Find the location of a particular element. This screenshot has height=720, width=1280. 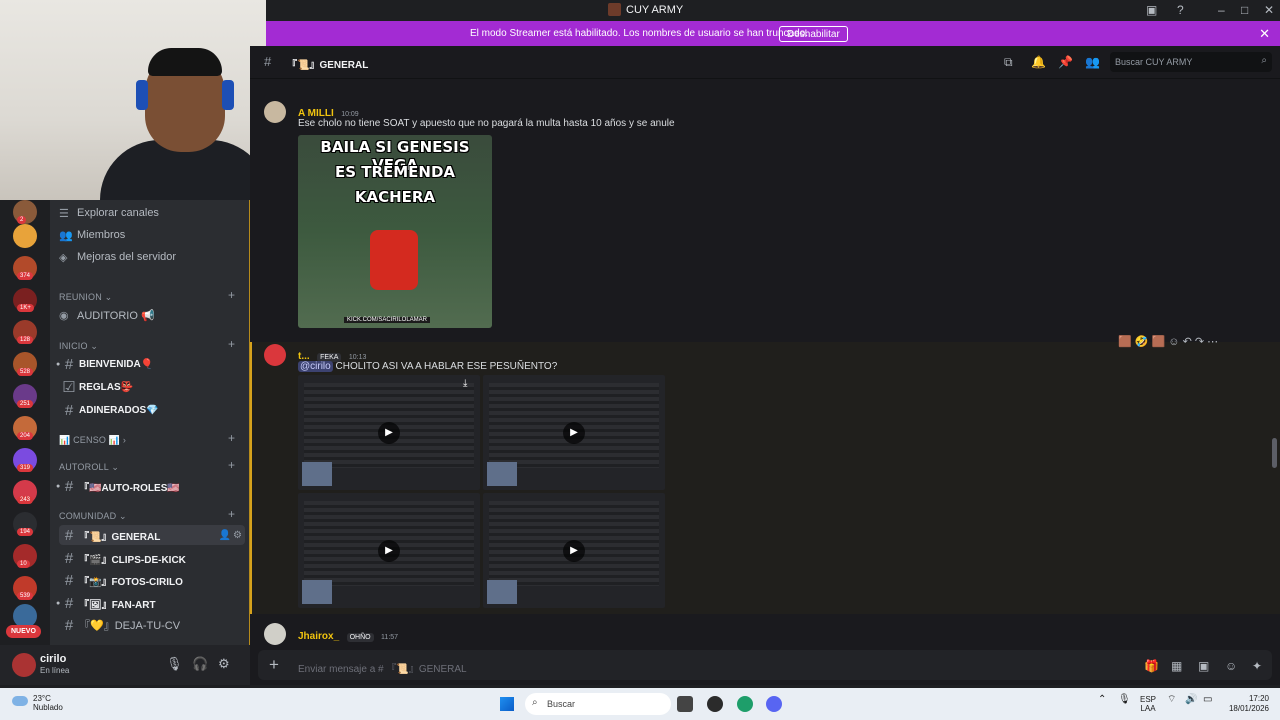

reaction-icon: 🤣 is located at coordinates (1142, 342).